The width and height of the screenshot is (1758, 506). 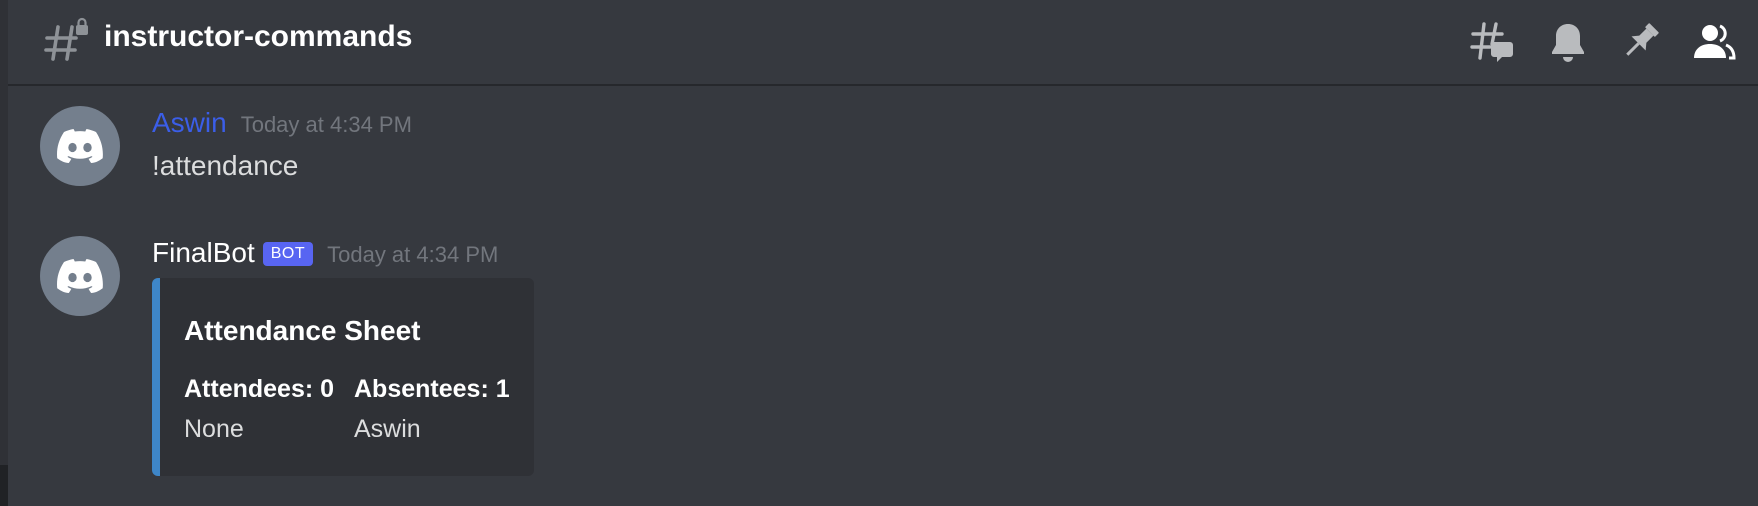 I want to click on pin-icon, so click(x=1640, y=42).